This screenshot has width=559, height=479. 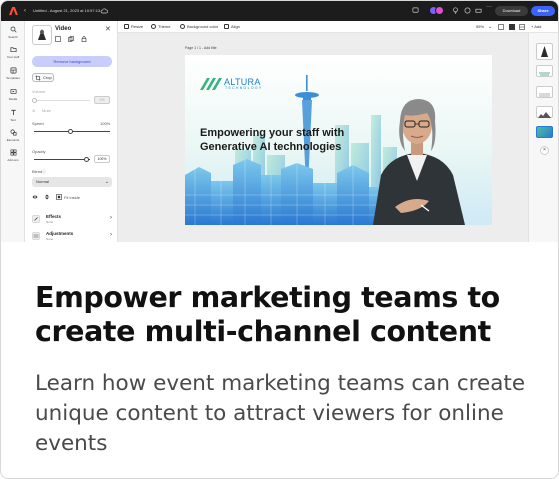 I want to click on rail-item-addons: Add-ons, so click(x=13, y=155).